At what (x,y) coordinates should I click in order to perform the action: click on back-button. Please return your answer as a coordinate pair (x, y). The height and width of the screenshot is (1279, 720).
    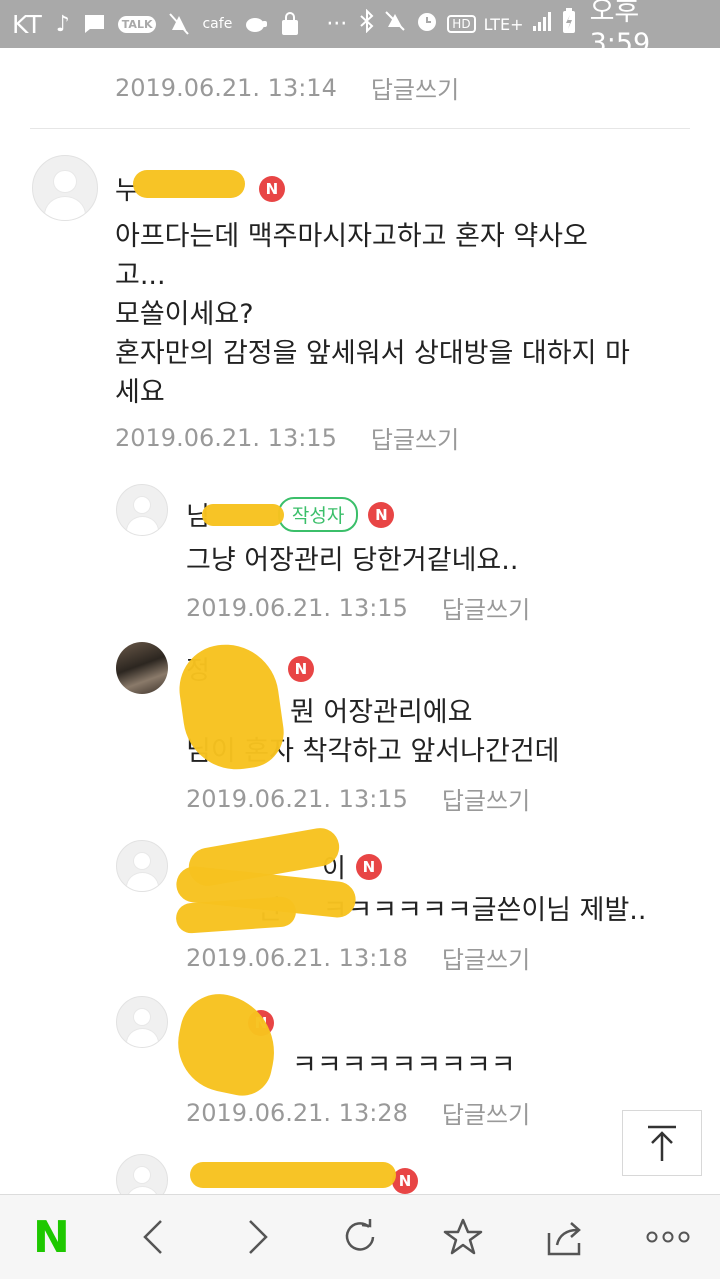
    Looking at the image, I should click on (154, 1237).